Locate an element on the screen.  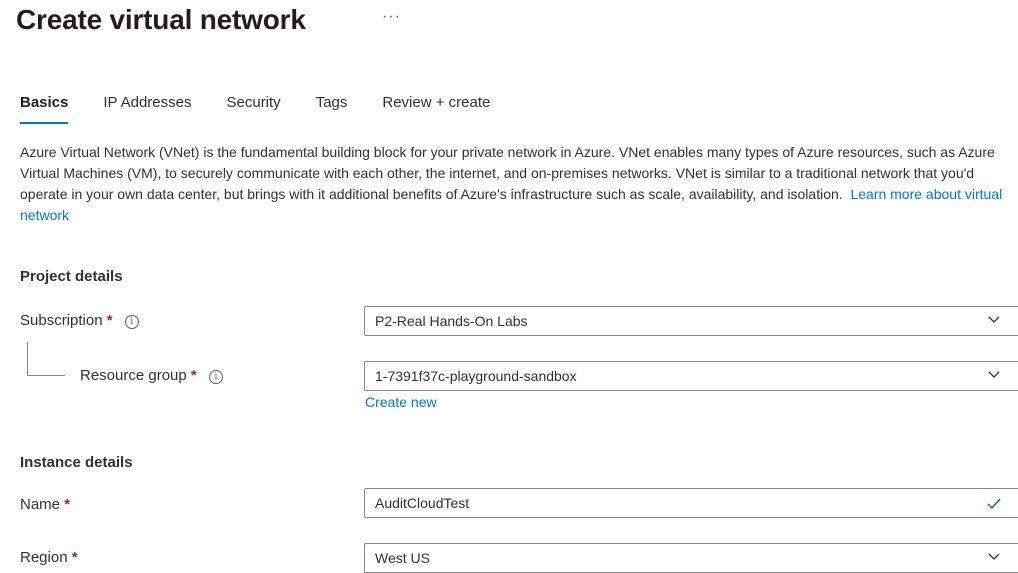
name-input: AuditCloudTest is located at coordinates (691, 503).